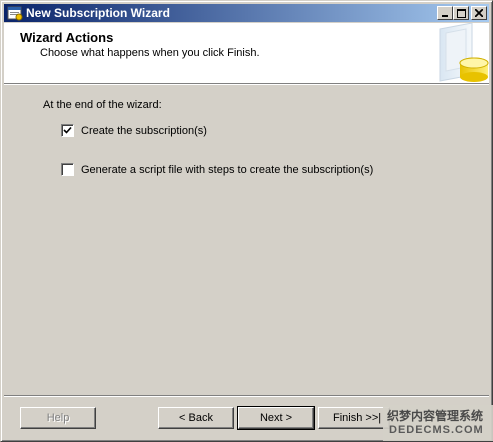  I want to click on title-bar: New Subscription Wizard, so click(246, 13).